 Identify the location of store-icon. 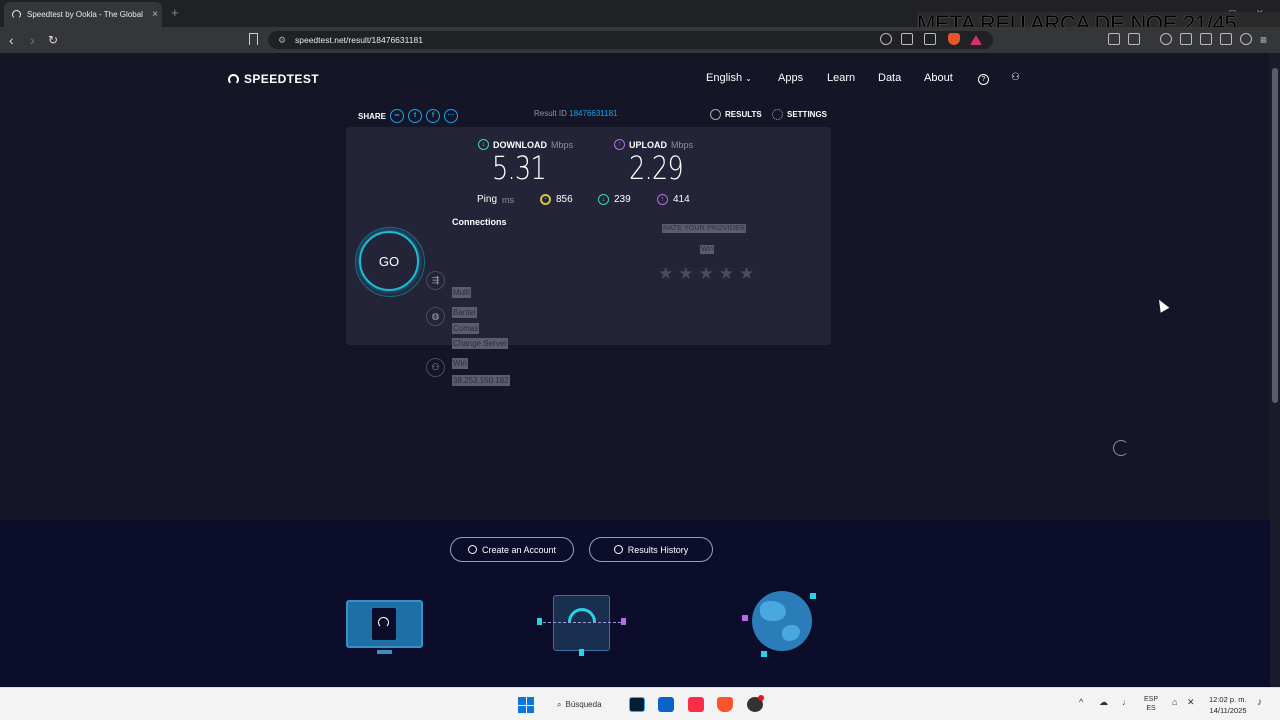
(666, 704).